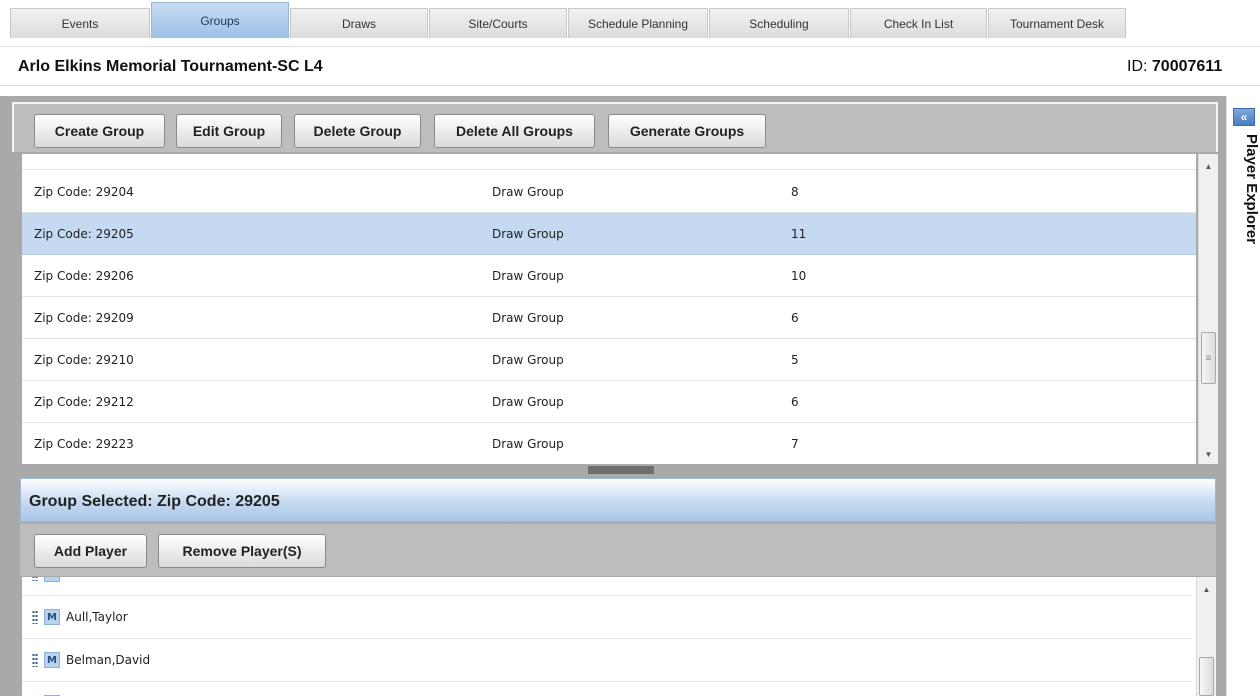 The image size is (1260, 696). I want to click on tab-label: Events, so click(80, 23).